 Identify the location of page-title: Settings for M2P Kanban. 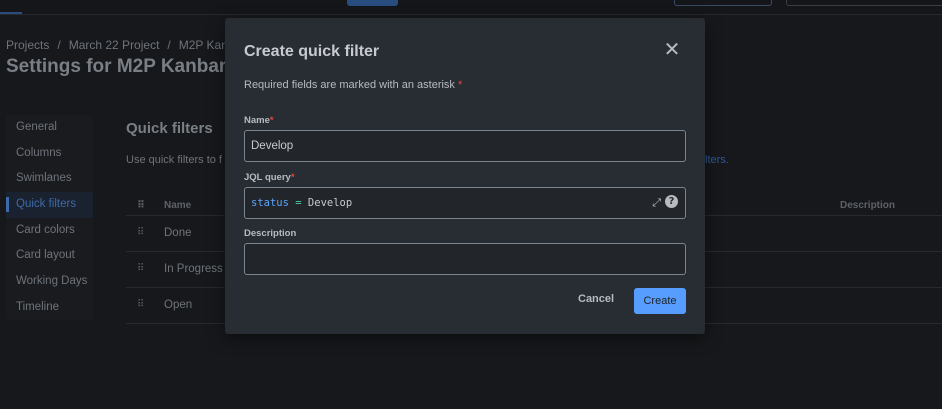
(118, 66).